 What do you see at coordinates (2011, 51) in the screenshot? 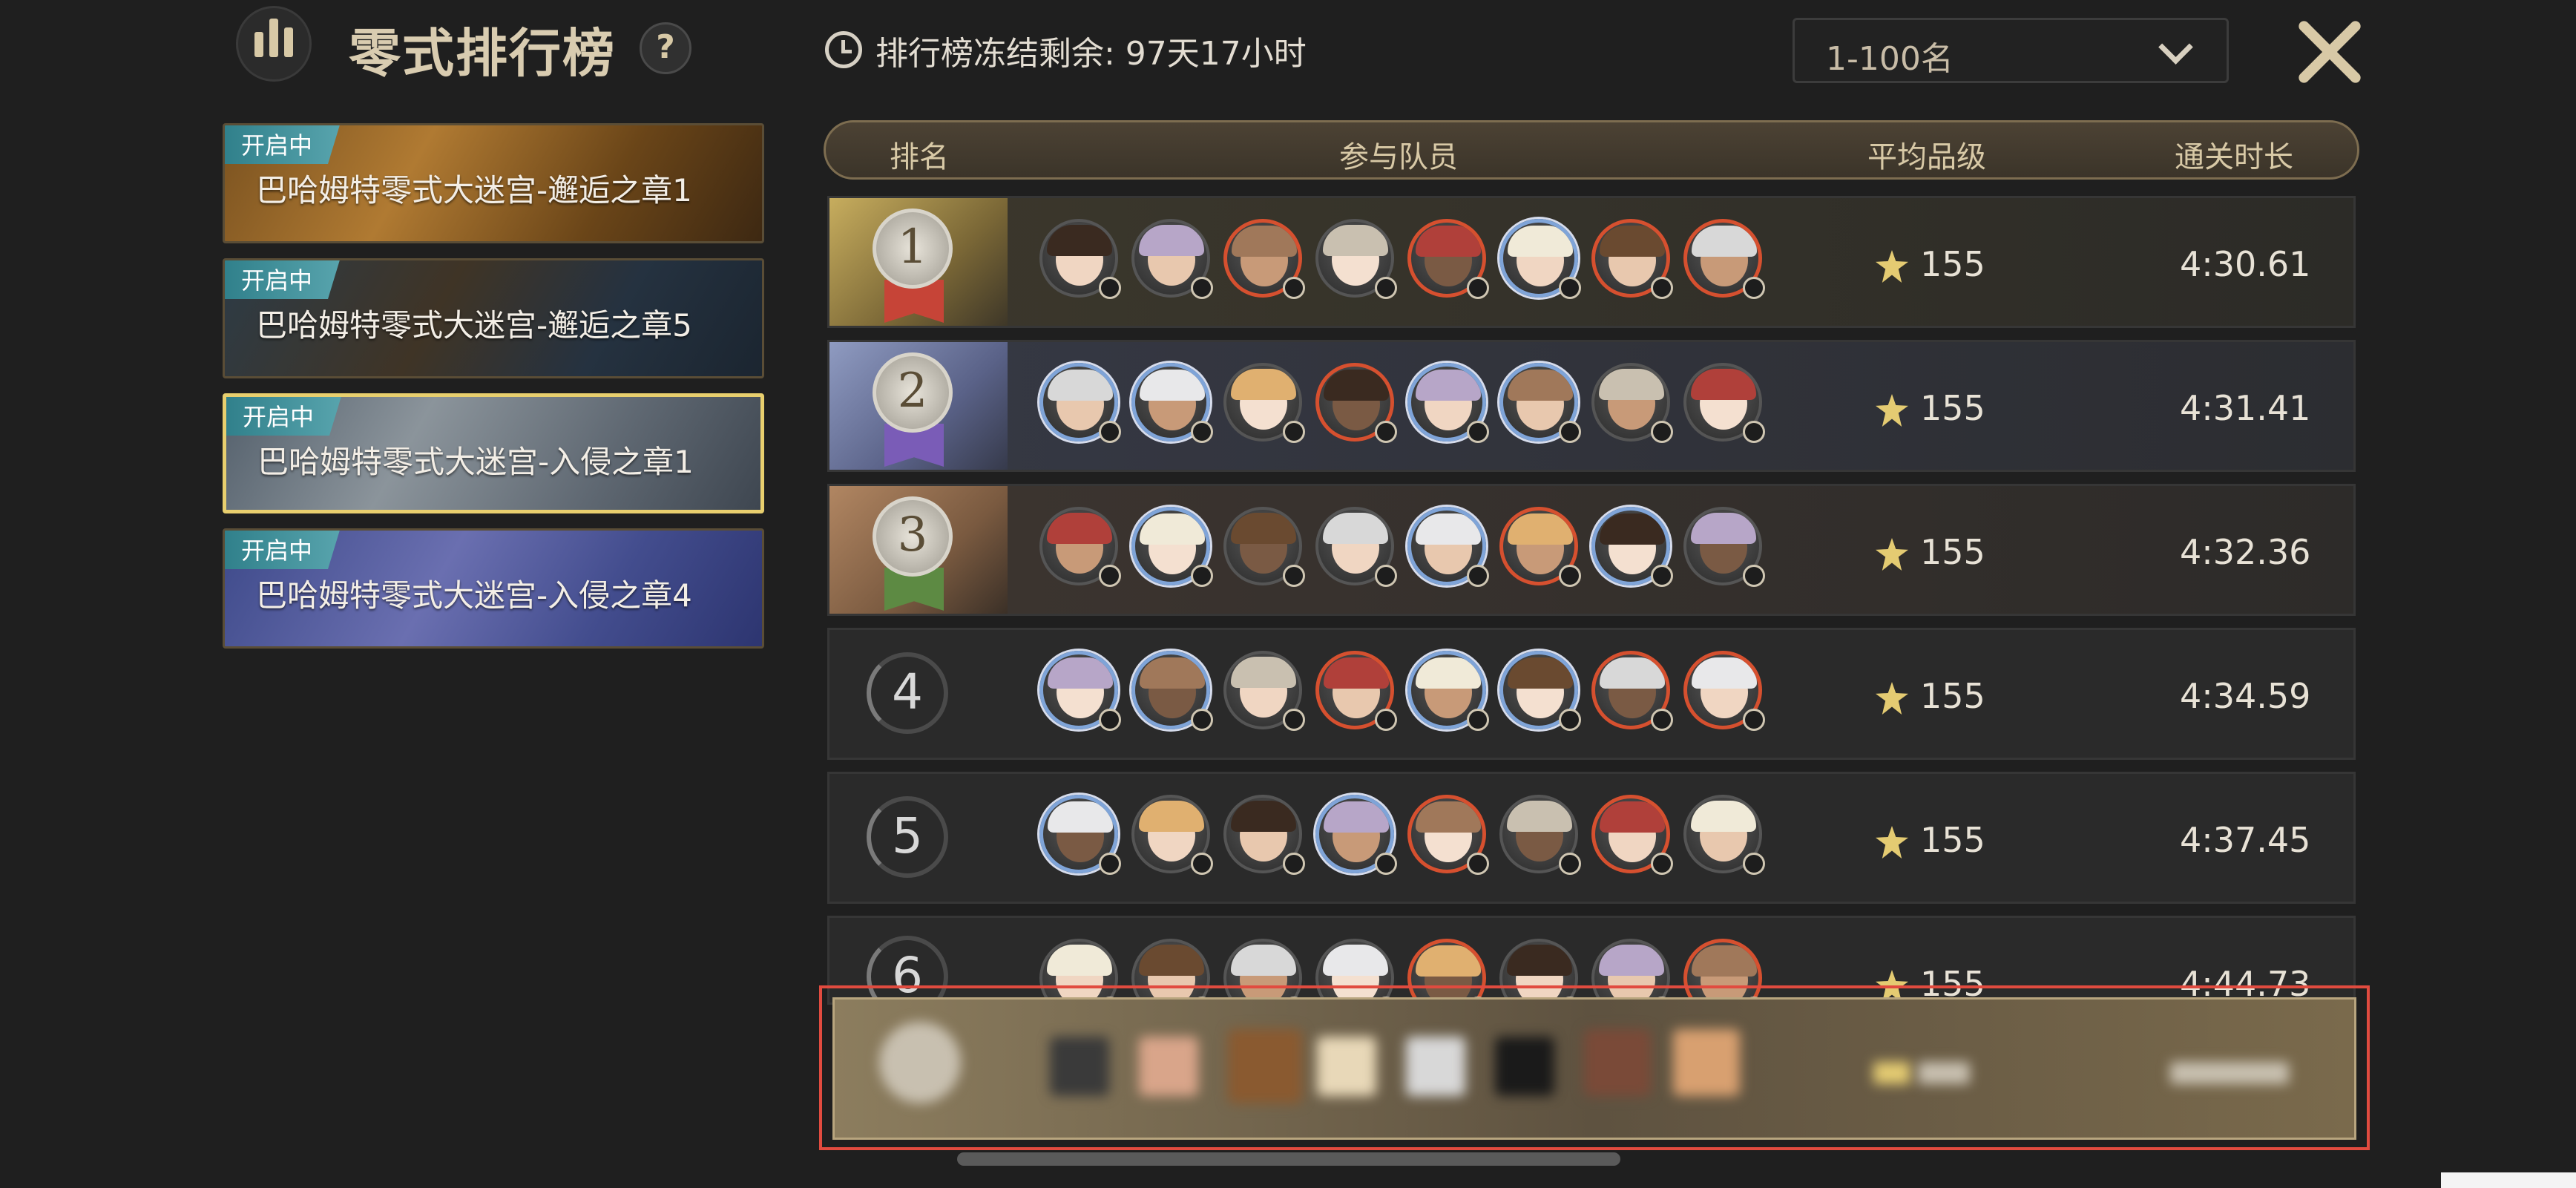
I see `rank-range-select: 1-100名` at bounding box center [2011, 51].